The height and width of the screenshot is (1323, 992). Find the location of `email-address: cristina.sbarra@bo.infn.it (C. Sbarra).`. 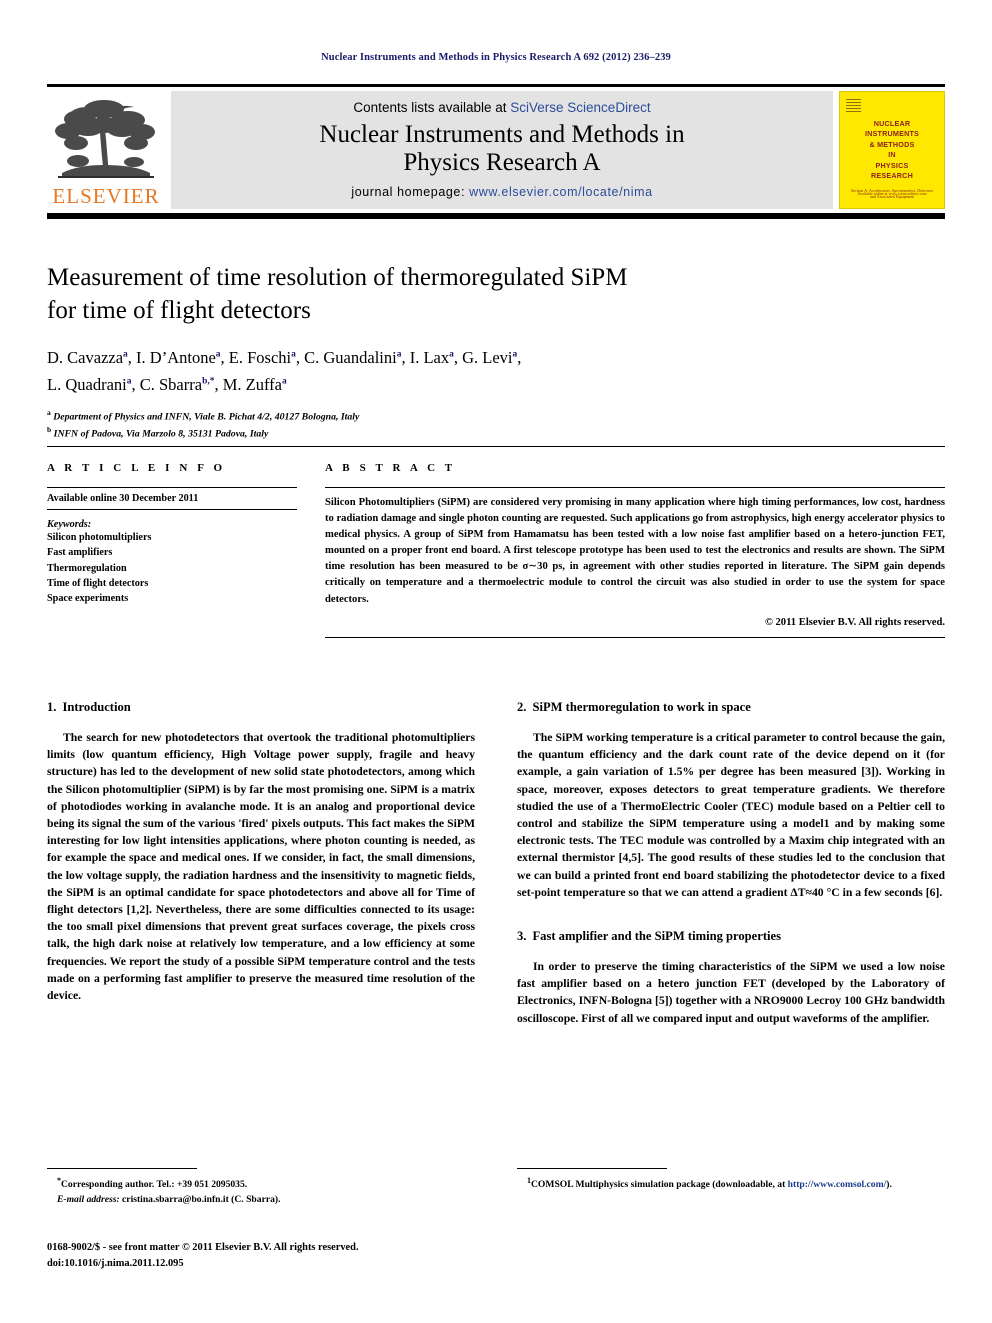

email-address: cristina.sbarra@bo.infn.it (C. Sbarra). is located at coordinates (201, 1199).